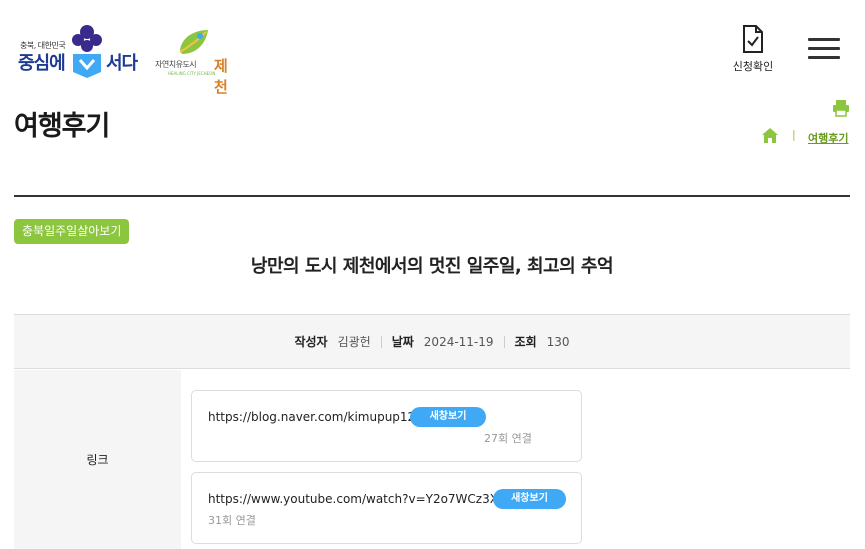  Describe the element at coordinates (824, 52) in the screenshot. I see `hamburger-menu-icon` at that location.